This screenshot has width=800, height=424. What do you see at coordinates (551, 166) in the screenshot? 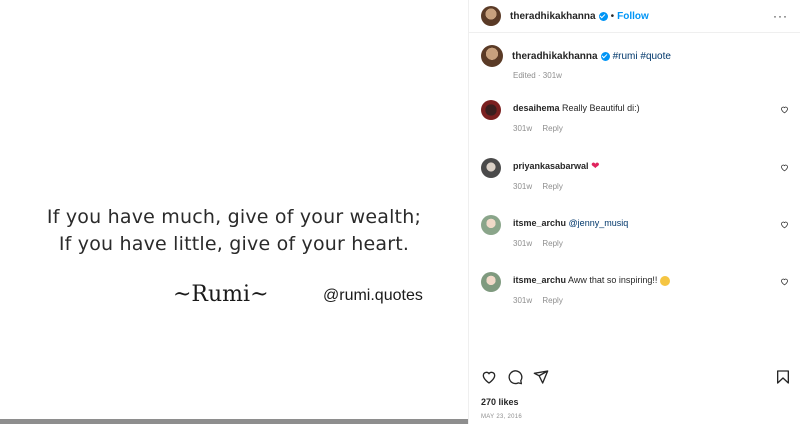
I see `comment-username: priyankasabarwal` at bounding box center [551, 166].